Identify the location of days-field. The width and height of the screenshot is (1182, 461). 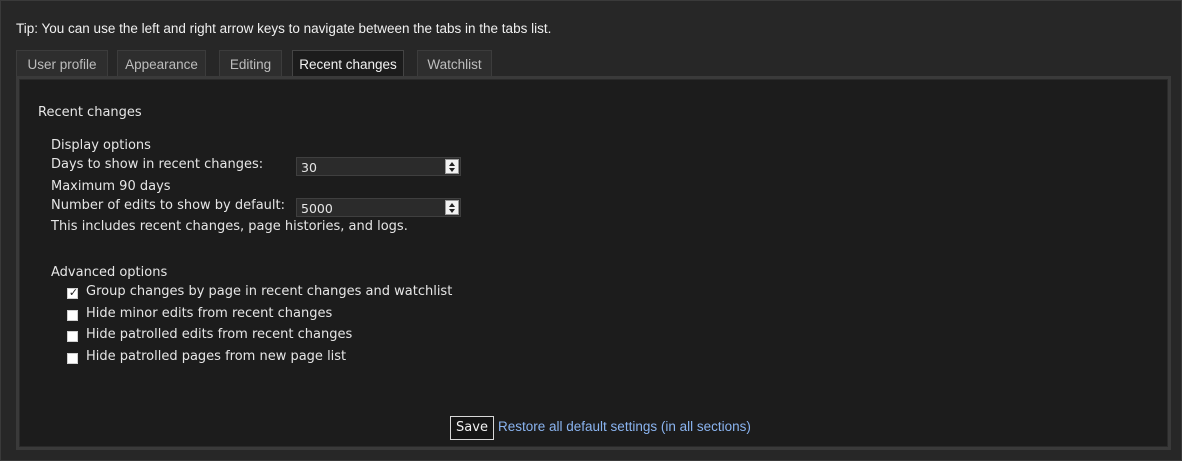
(378, 166).